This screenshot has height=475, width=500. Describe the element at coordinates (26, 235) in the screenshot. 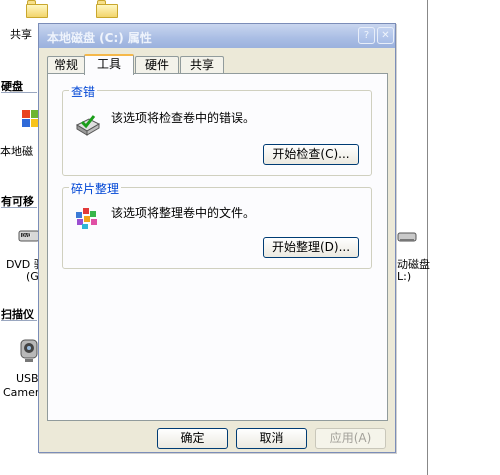

I see `svg-text: DVD` at that location.